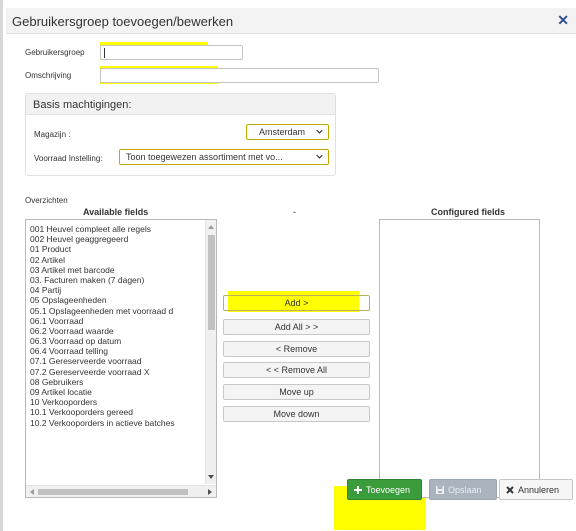 The width and height of the screenshot is (576, 531). What do you see at coordinates (118, 412) in the screenshot?
I see `list-item: 10.1 Verkooporders gereed` at bounding box center [118, 412].